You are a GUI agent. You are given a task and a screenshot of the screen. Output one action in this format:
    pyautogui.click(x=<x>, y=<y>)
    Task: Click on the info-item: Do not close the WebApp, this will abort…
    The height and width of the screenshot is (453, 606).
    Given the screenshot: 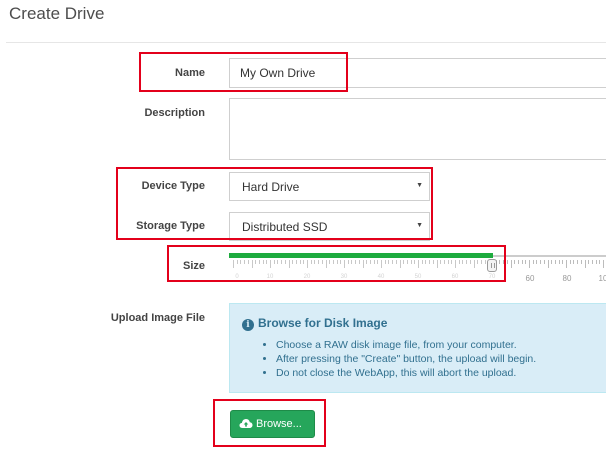 What is the action you would take?
    pyautogui.click(x=406, y=373)
    